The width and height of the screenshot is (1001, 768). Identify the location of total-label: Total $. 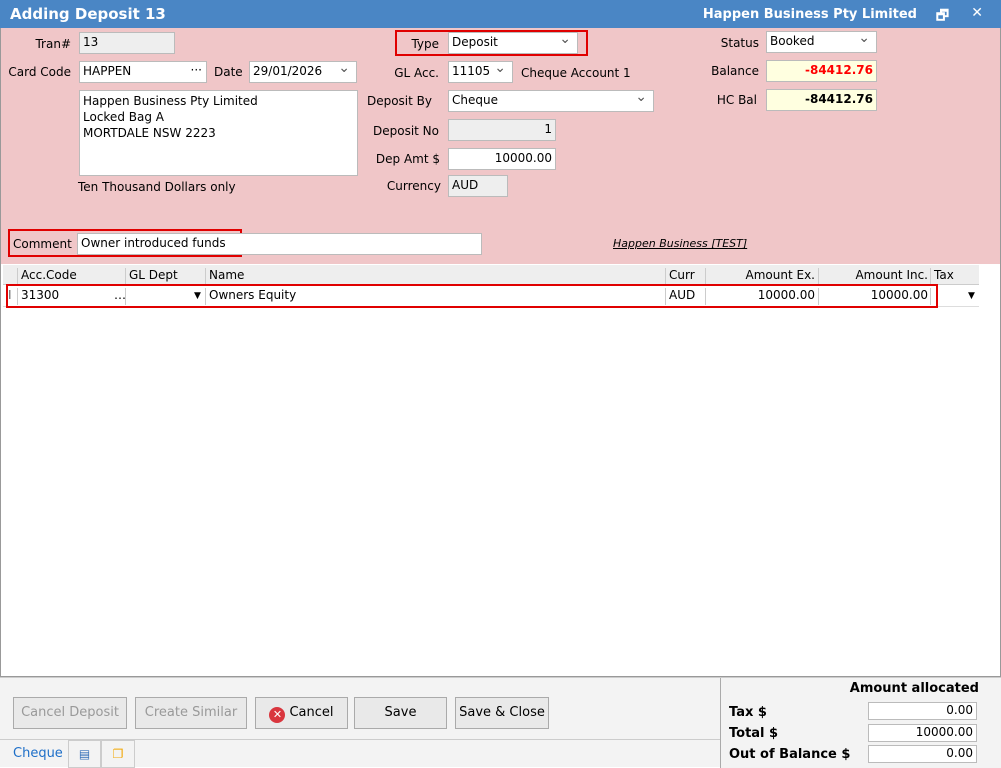
(754, 733).